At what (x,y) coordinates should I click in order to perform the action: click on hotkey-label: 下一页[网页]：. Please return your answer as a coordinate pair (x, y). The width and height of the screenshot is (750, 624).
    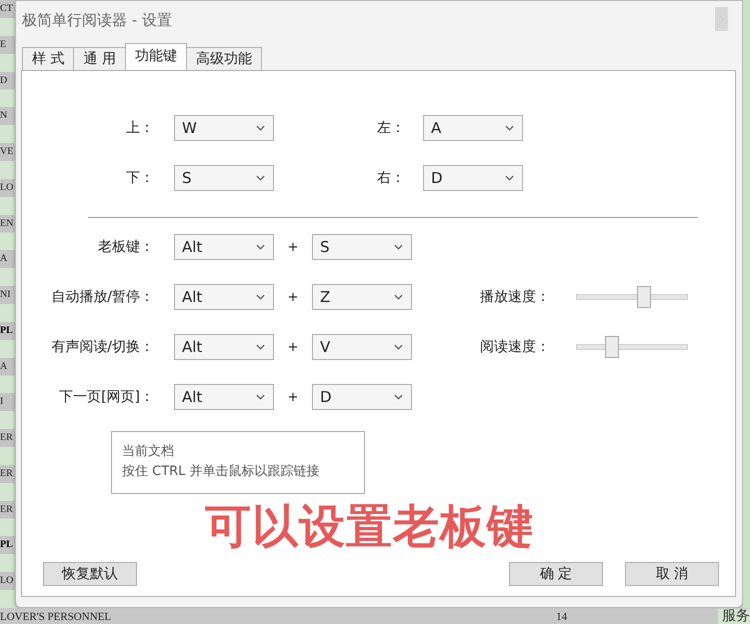
    Looking at the image, I should click on (106, 397).